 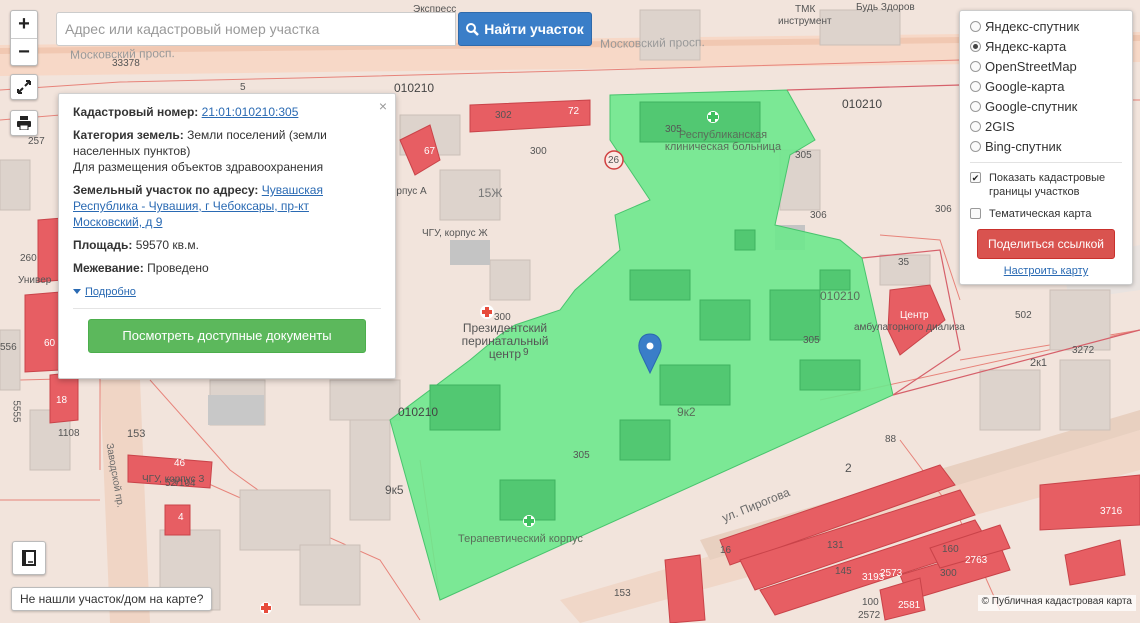 I want to click on basemap-option: Bing-спутник, so click(x=1046, y=146).